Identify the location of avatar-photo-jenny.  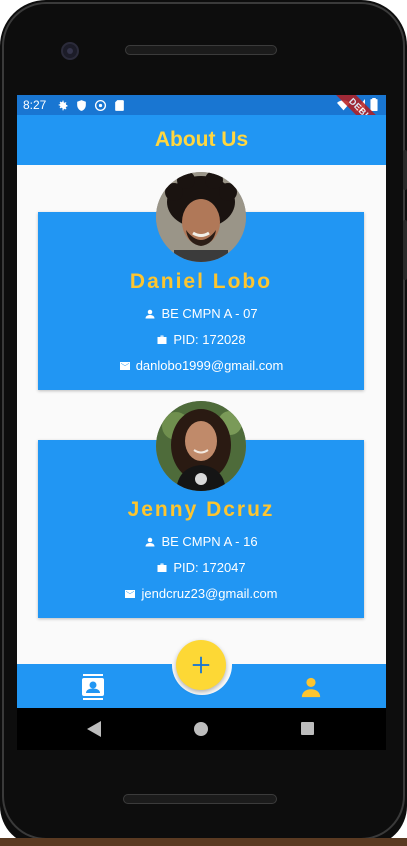
(201, 446).